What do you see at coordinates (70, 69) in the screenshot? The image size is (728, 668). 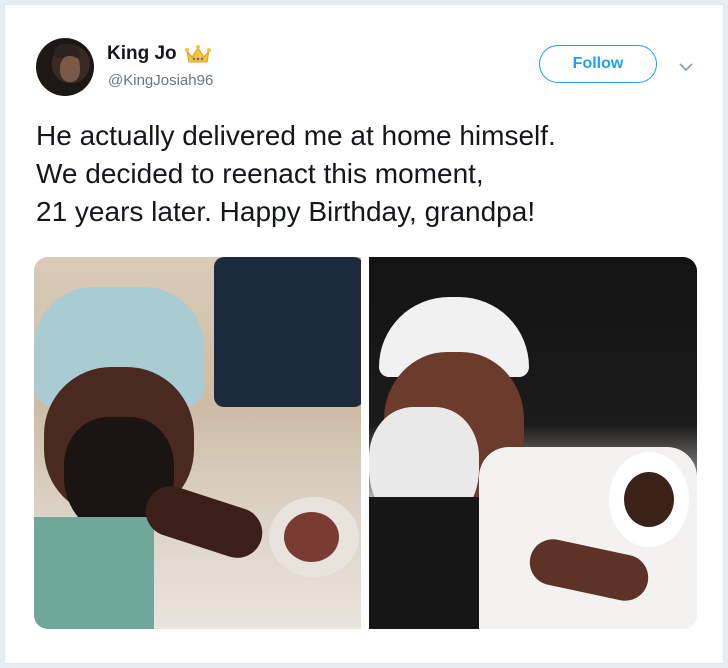 I see `avatar-face` at bounding box center [70, 69].